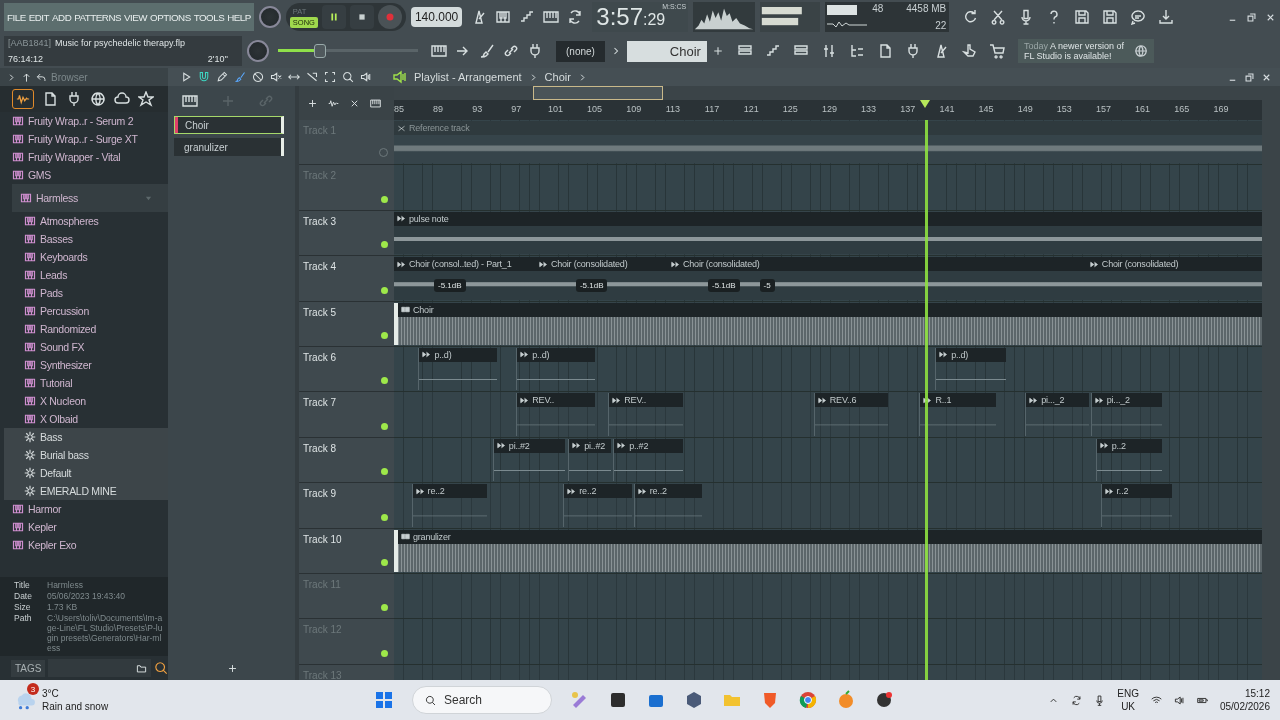 This screenshot has height=720, width=1280. What do you see at coordinates (320, 51) in the screenshot?
I see `slider-thumb` at bounding box center [320, 51].